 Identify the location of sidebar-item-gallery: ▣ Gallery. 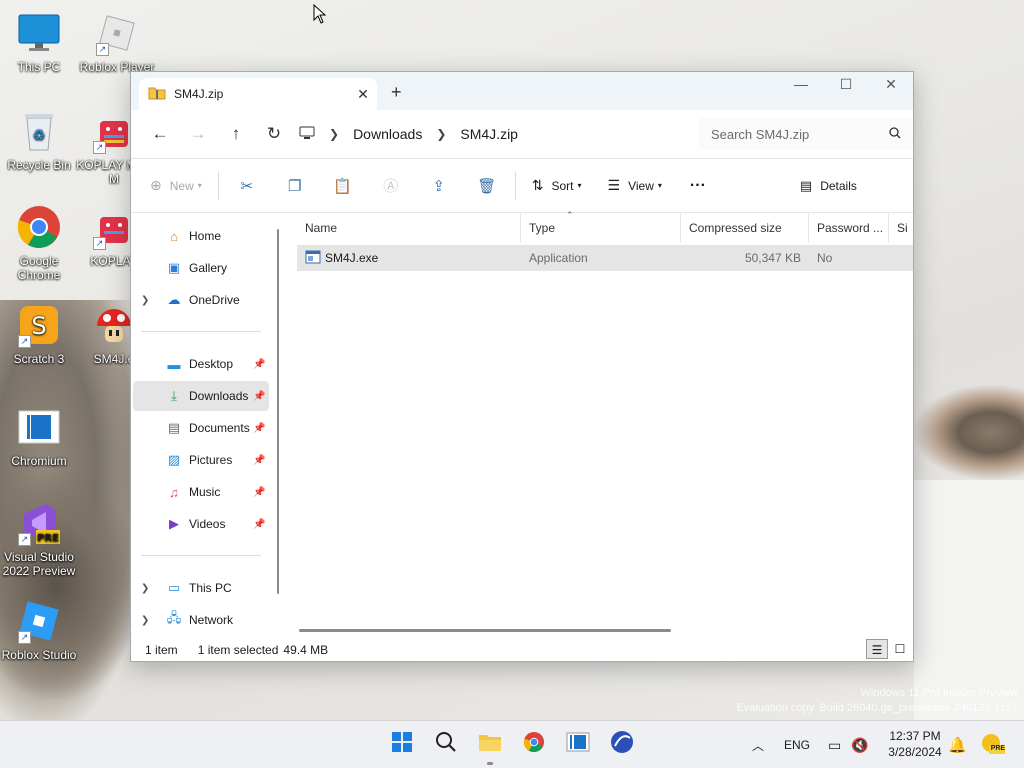
(201, 268).